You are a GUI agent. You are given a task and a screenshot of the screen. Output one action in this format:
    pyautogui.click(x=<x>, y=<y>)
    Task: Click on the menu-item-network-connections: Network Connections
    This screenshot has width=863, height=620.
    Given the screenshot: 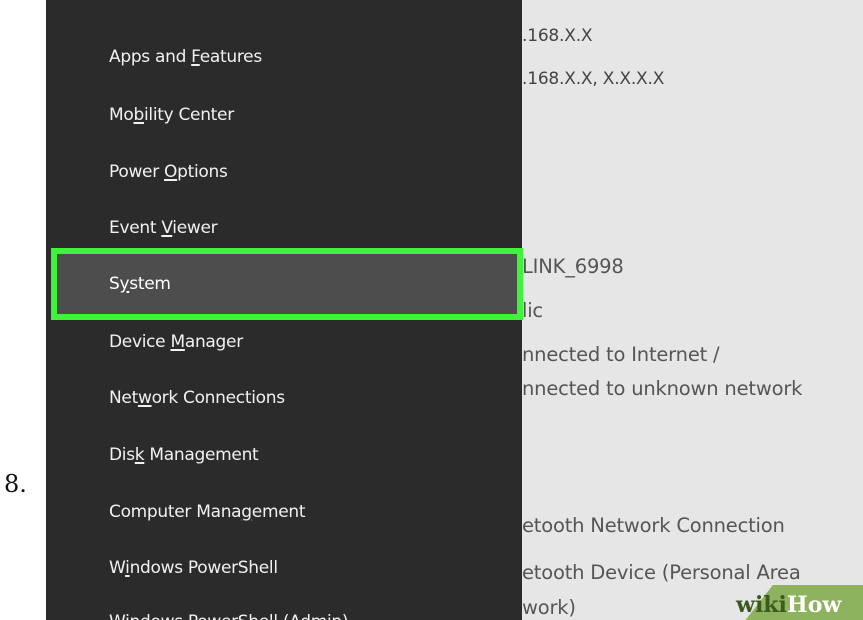 What is the action you would take?
    pyautogui.click(x=197, y=398)
    